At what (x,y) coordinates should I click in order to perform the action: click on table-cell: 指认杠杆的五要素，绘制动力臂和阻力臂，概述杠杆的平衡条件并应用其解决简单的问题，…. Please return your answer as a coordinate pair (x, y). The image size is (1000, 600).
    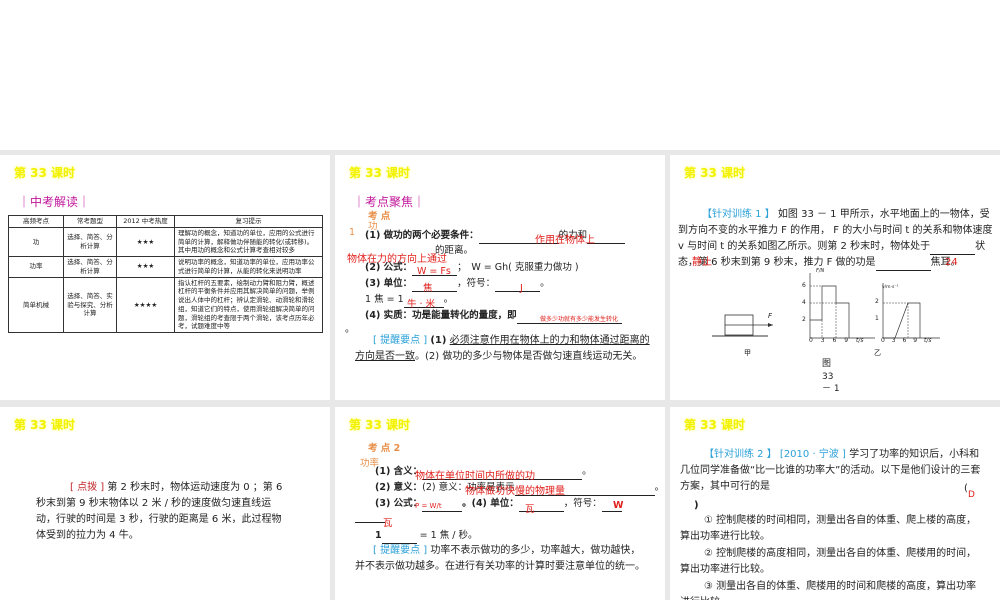
    Looking at the image, I should click on (248, 305).